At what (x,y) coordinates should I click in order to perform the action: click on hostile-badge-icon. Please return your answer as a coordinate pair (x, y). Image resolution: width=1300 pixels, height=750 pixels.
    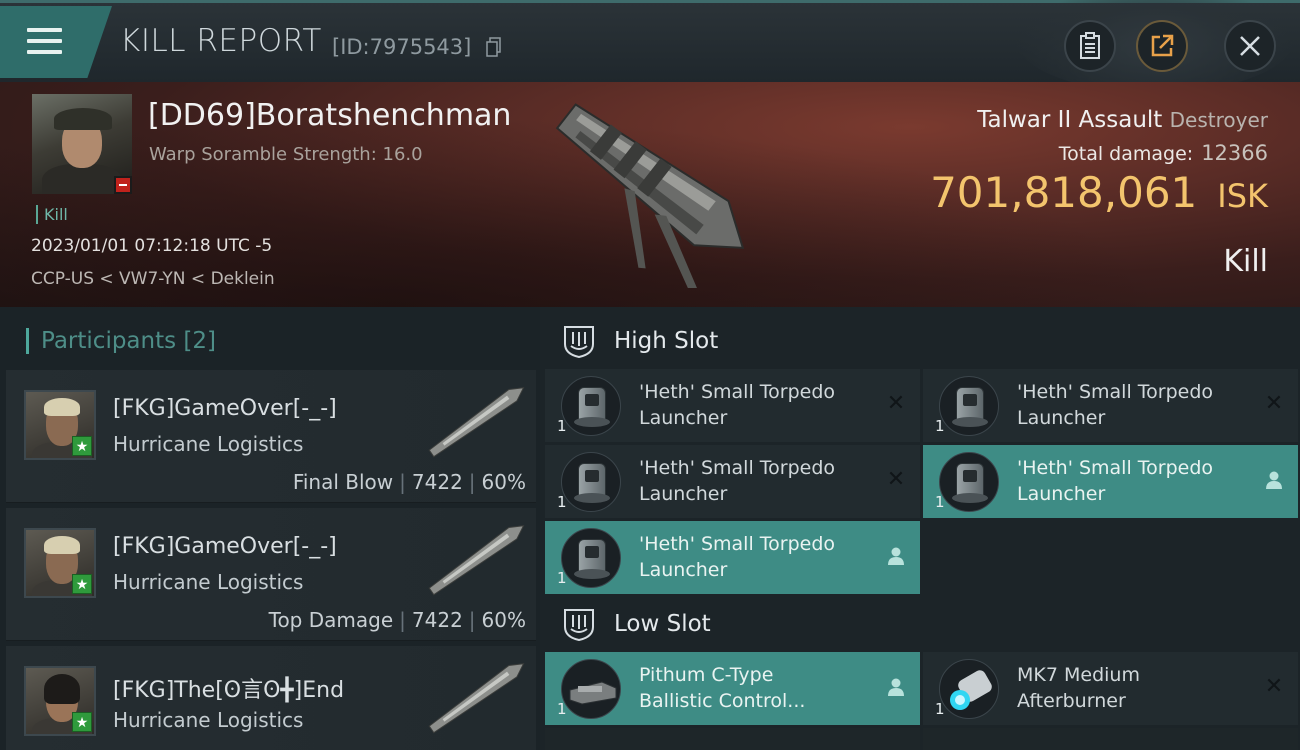
    Looking at the image, I should click on (123, 185).